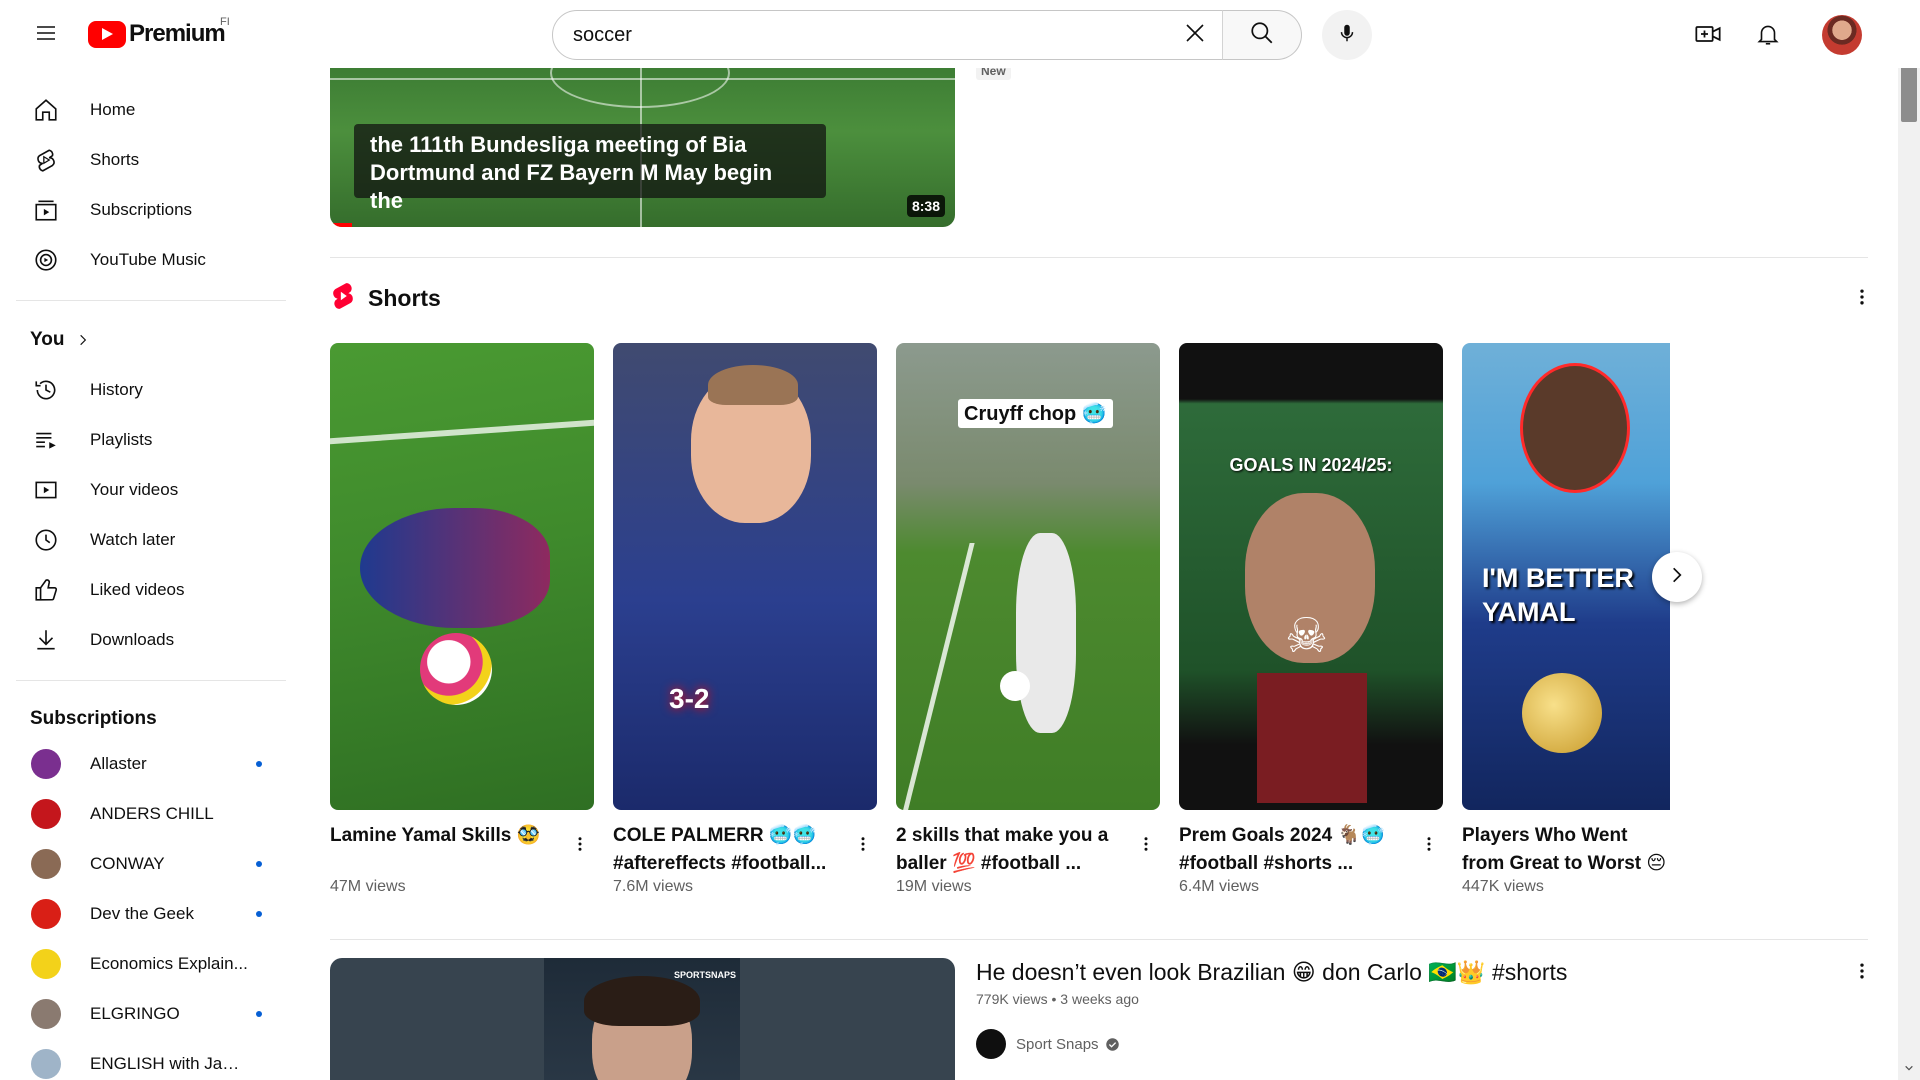 This screenshot has height=1080, width=1920. What do you see at coordinates (259, 864) in the screenshot?
I see `new-content-dot` at bounding box center [259, 864].